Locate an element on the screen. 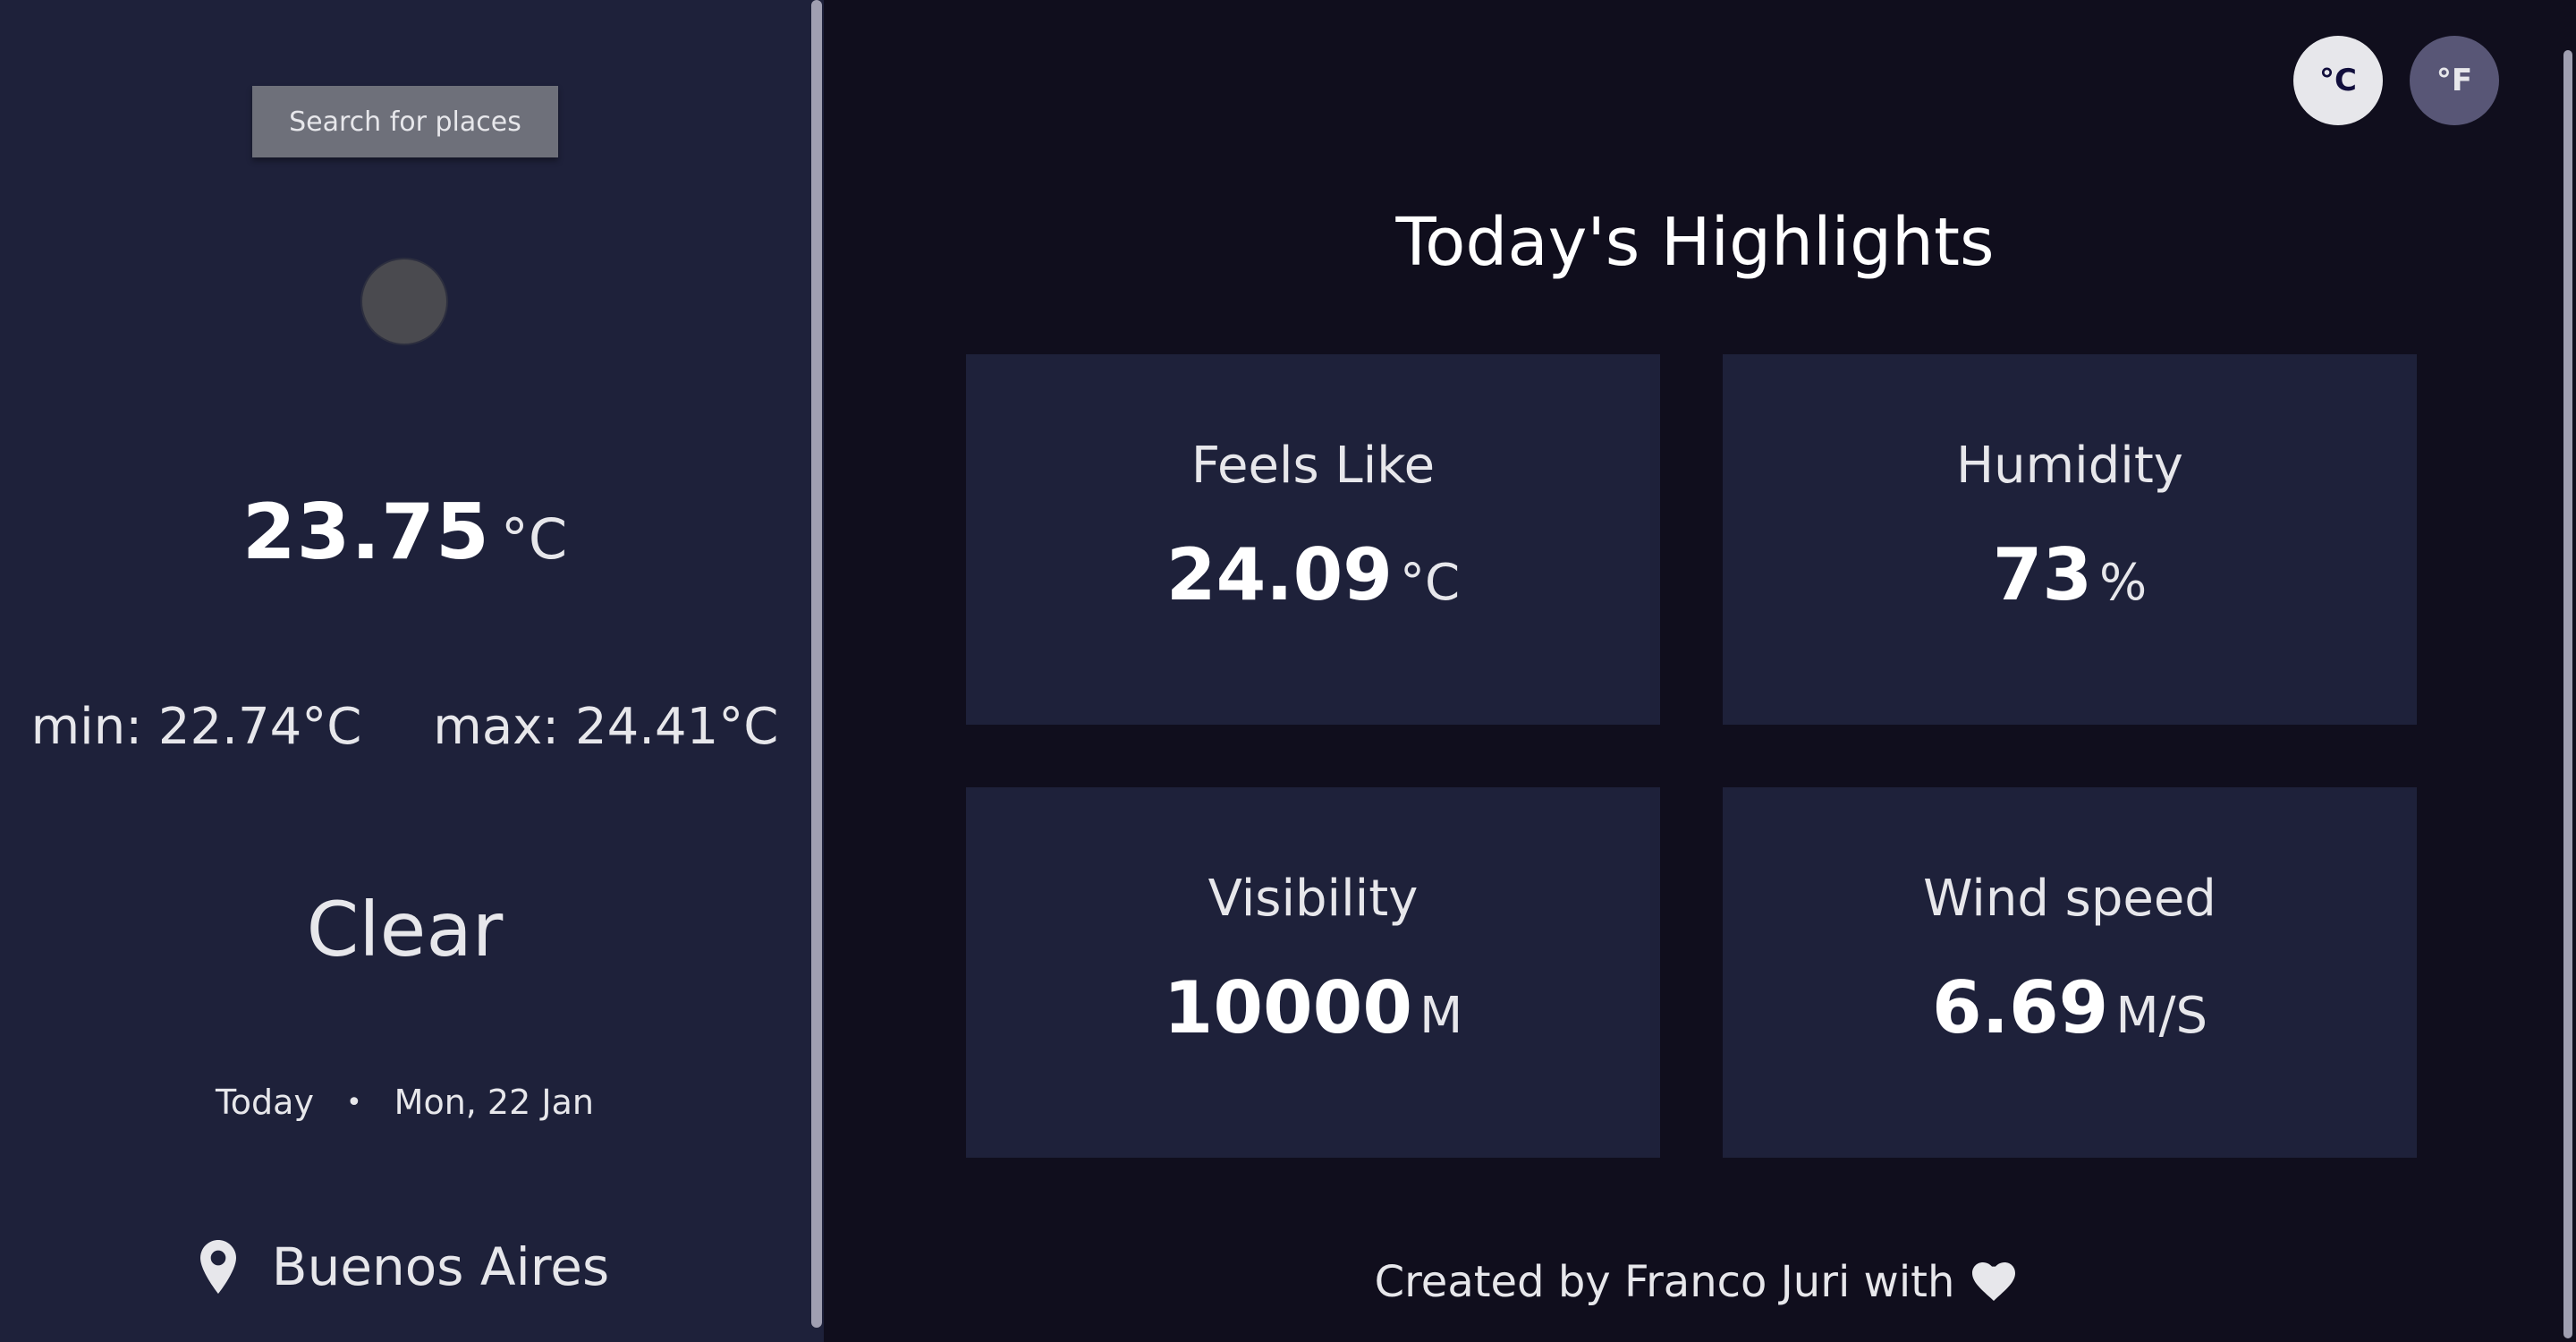 This screenshot has width=2576, height=1342. map-pin-icon is located at coordinates (217, 1267).